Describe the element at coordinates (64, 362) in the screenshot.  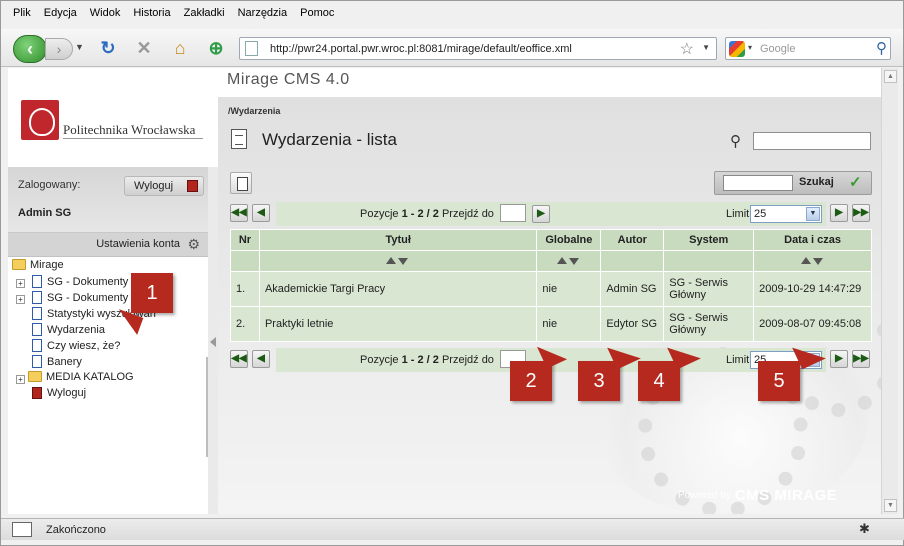
I see `tree-label: Banery` at that location.